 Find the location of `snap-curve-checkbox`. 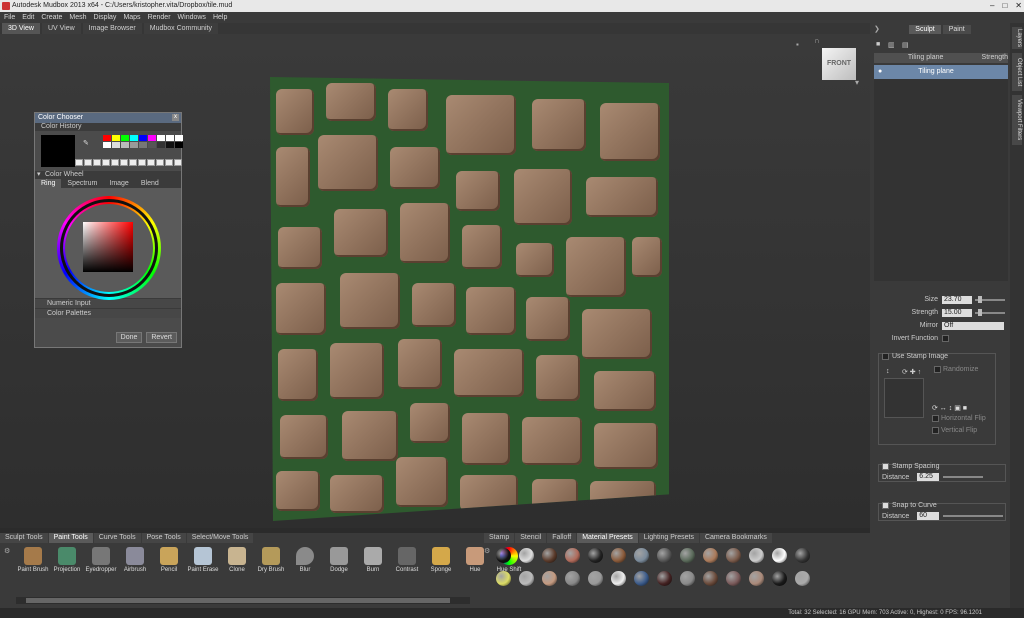

snap-curve-checkbox is located at coordinates (885, 505).